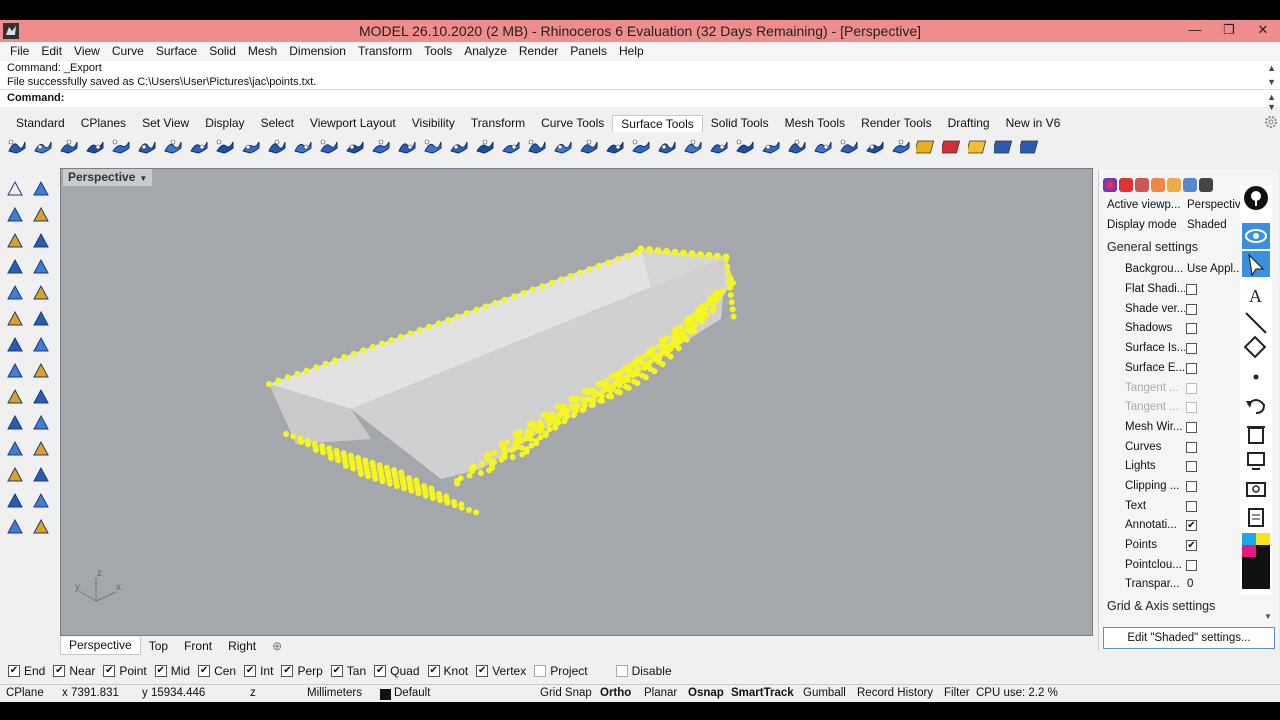 This screenshot has width=1280, height=720. What do you see at coordinates (1003, 147) in the screenshot?
I see `edge-tools-icon` at bounding box center [1003, 147].